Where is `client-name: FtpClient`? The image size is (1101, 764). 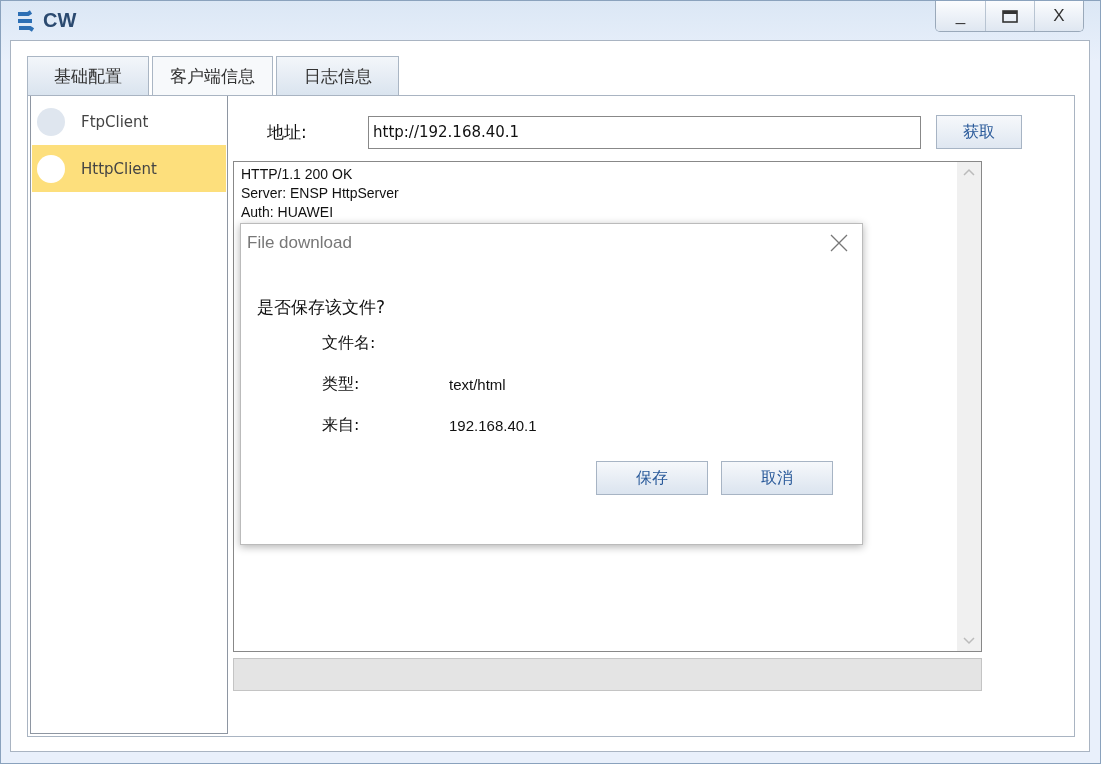
client-name: FtpClient is located at coordinates (115, 121).